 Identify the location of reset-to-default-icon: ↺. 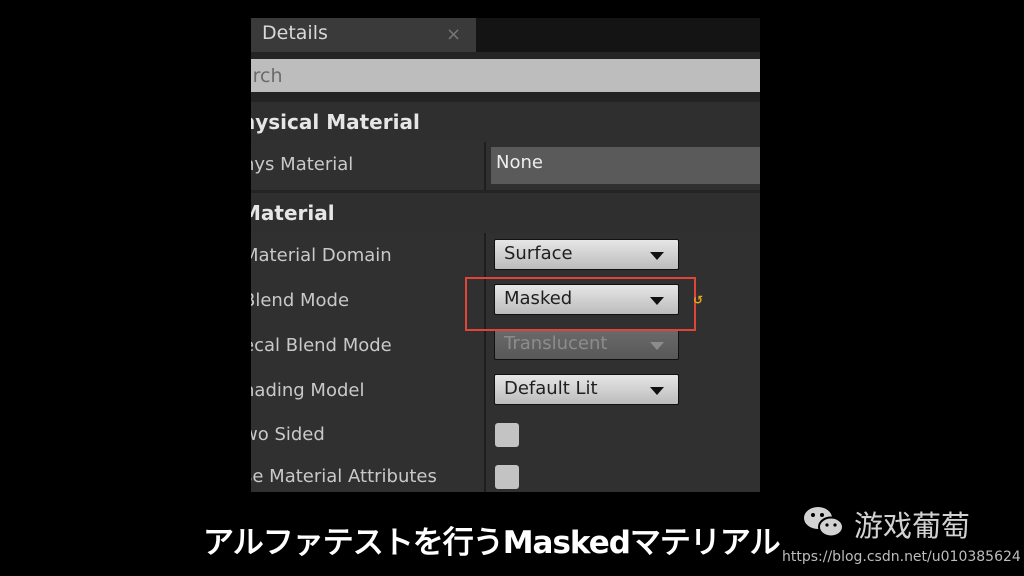
(698, 300).